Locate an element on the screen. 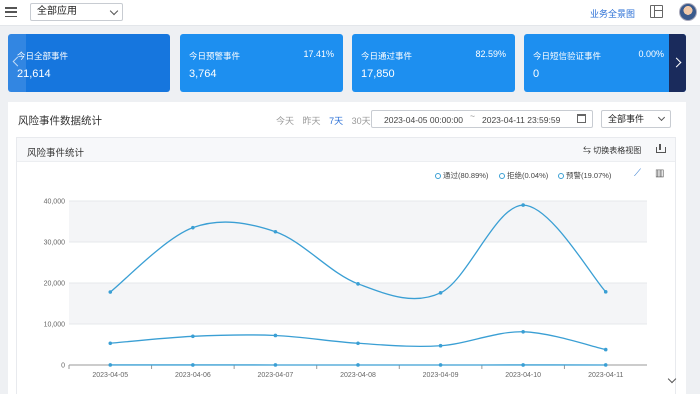  event-type-select: 全部事件 is located at coordinates (636, 119).